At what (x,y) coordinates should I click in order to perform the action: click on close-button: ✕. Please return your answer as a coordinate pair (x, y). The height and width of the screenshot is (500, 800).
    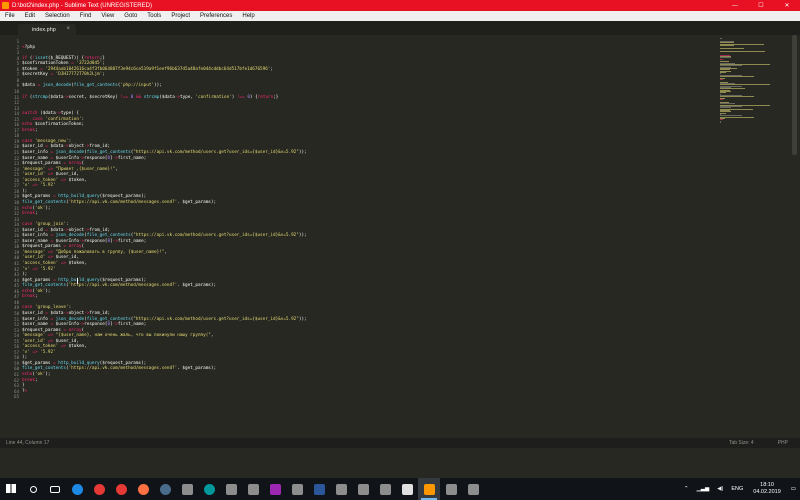
    Looking at the image, I should click on (787, 5).